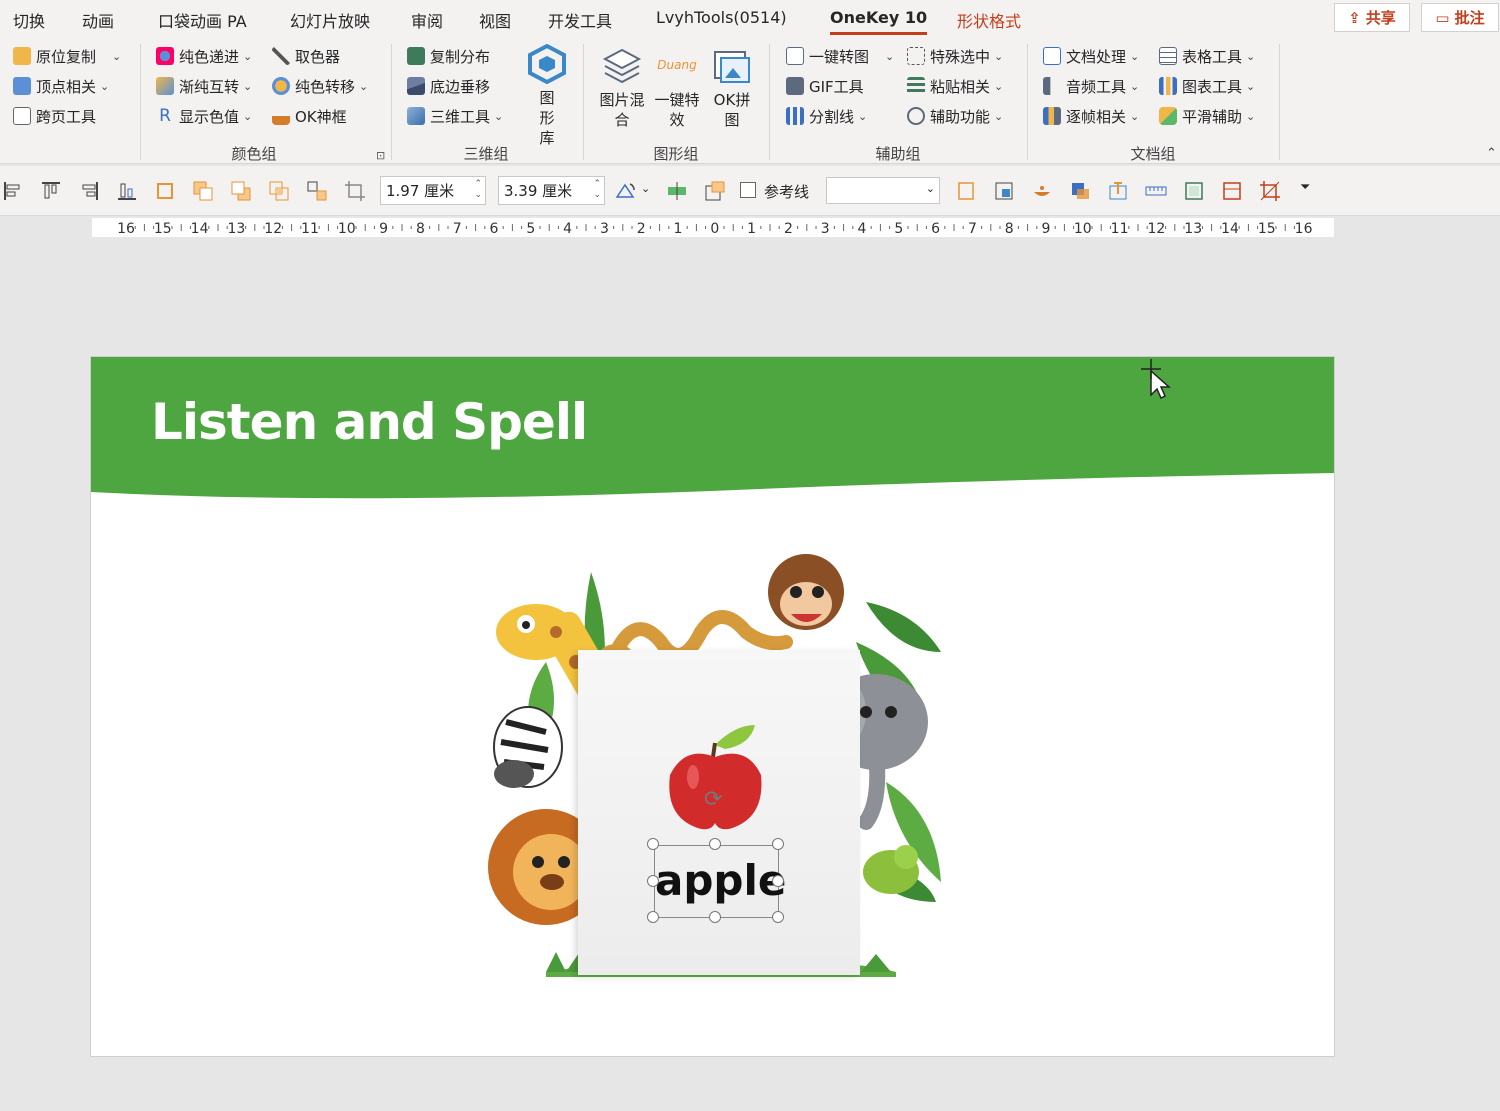  What do you see at coordinates (1491, 153) in the screenshot?
I see `collapse-ribbon-icon: ⌃` at bounding box center [1491, 153].